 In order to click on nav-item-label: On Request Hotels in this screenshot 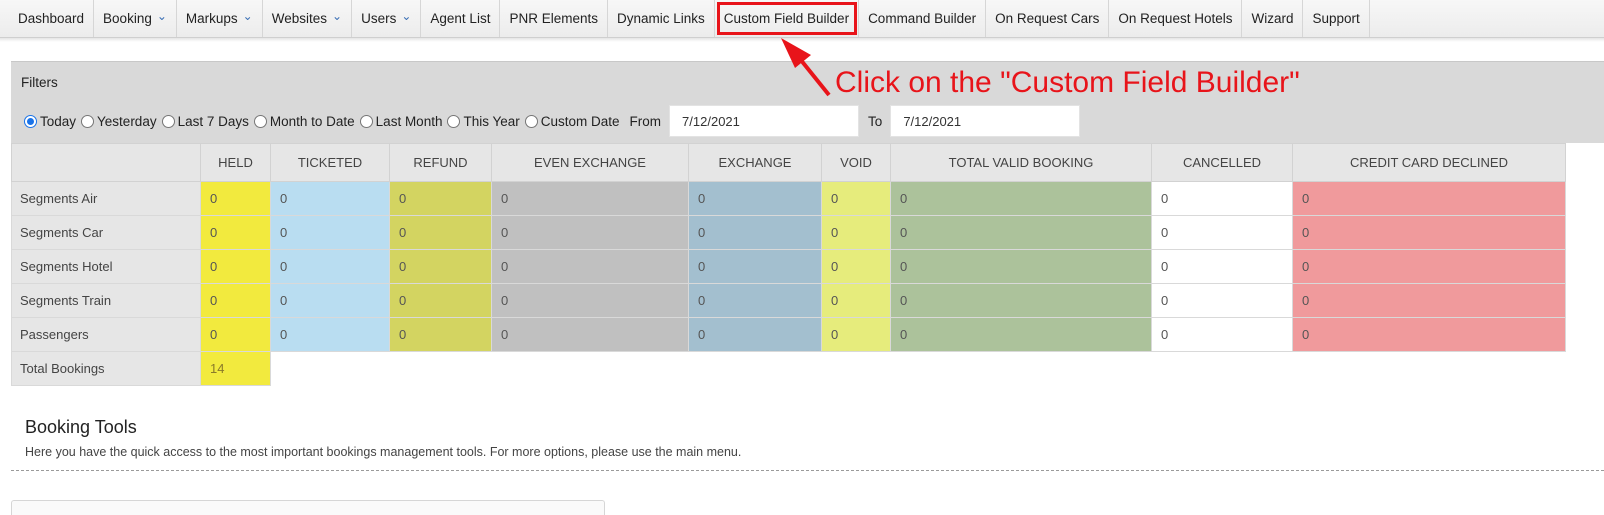, I will do `click(1175, 18)`.